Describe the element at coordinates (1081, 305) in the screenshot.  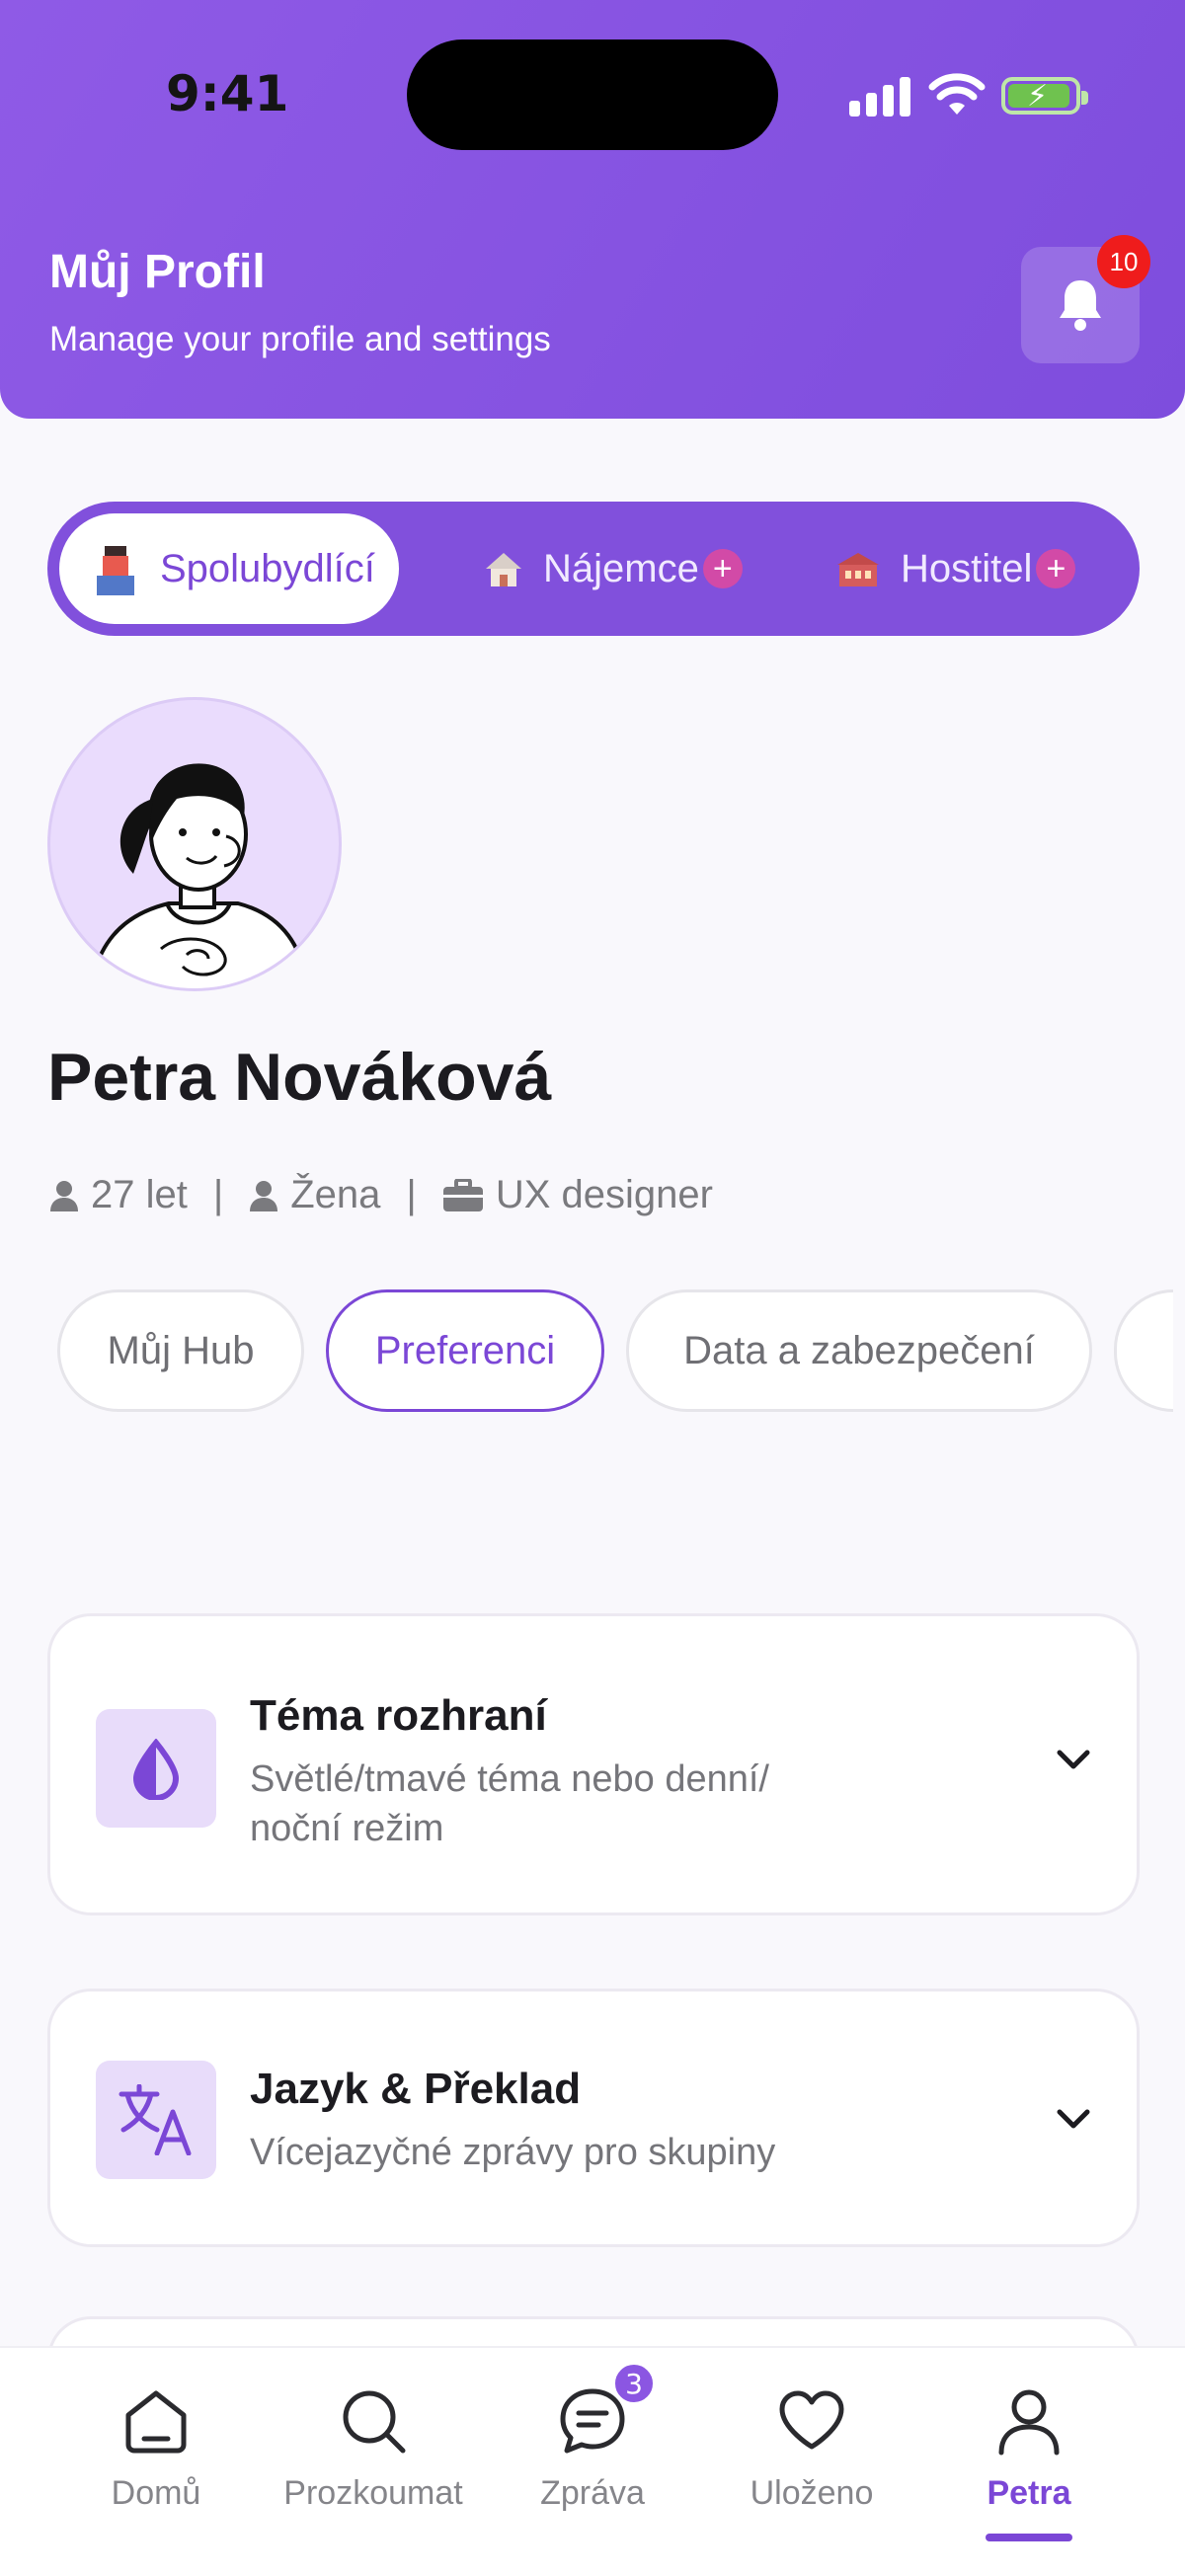
I see `bell-icon` at that location.